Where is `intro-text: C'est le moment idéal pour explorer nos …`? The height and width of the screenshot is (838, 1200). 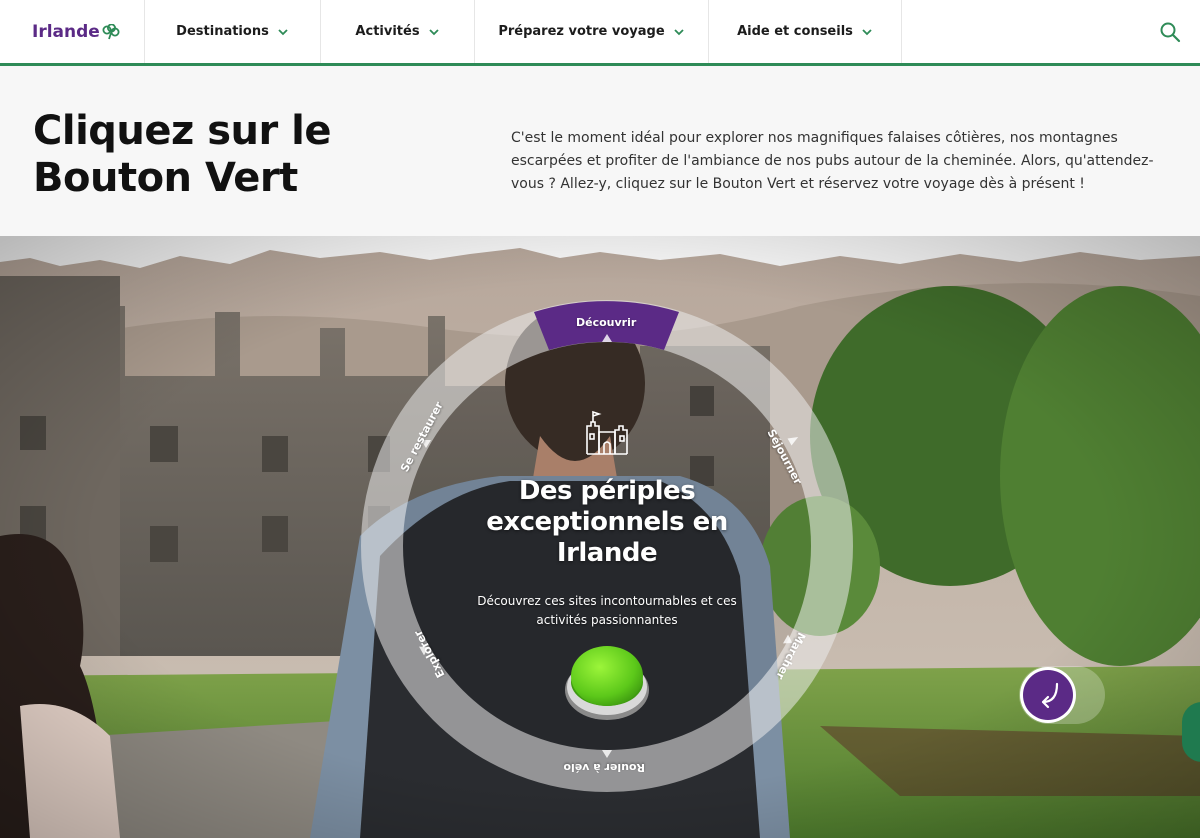 intro-text: C'est le moment idéal pour explorer nos … is located at coordinates (832, 161).